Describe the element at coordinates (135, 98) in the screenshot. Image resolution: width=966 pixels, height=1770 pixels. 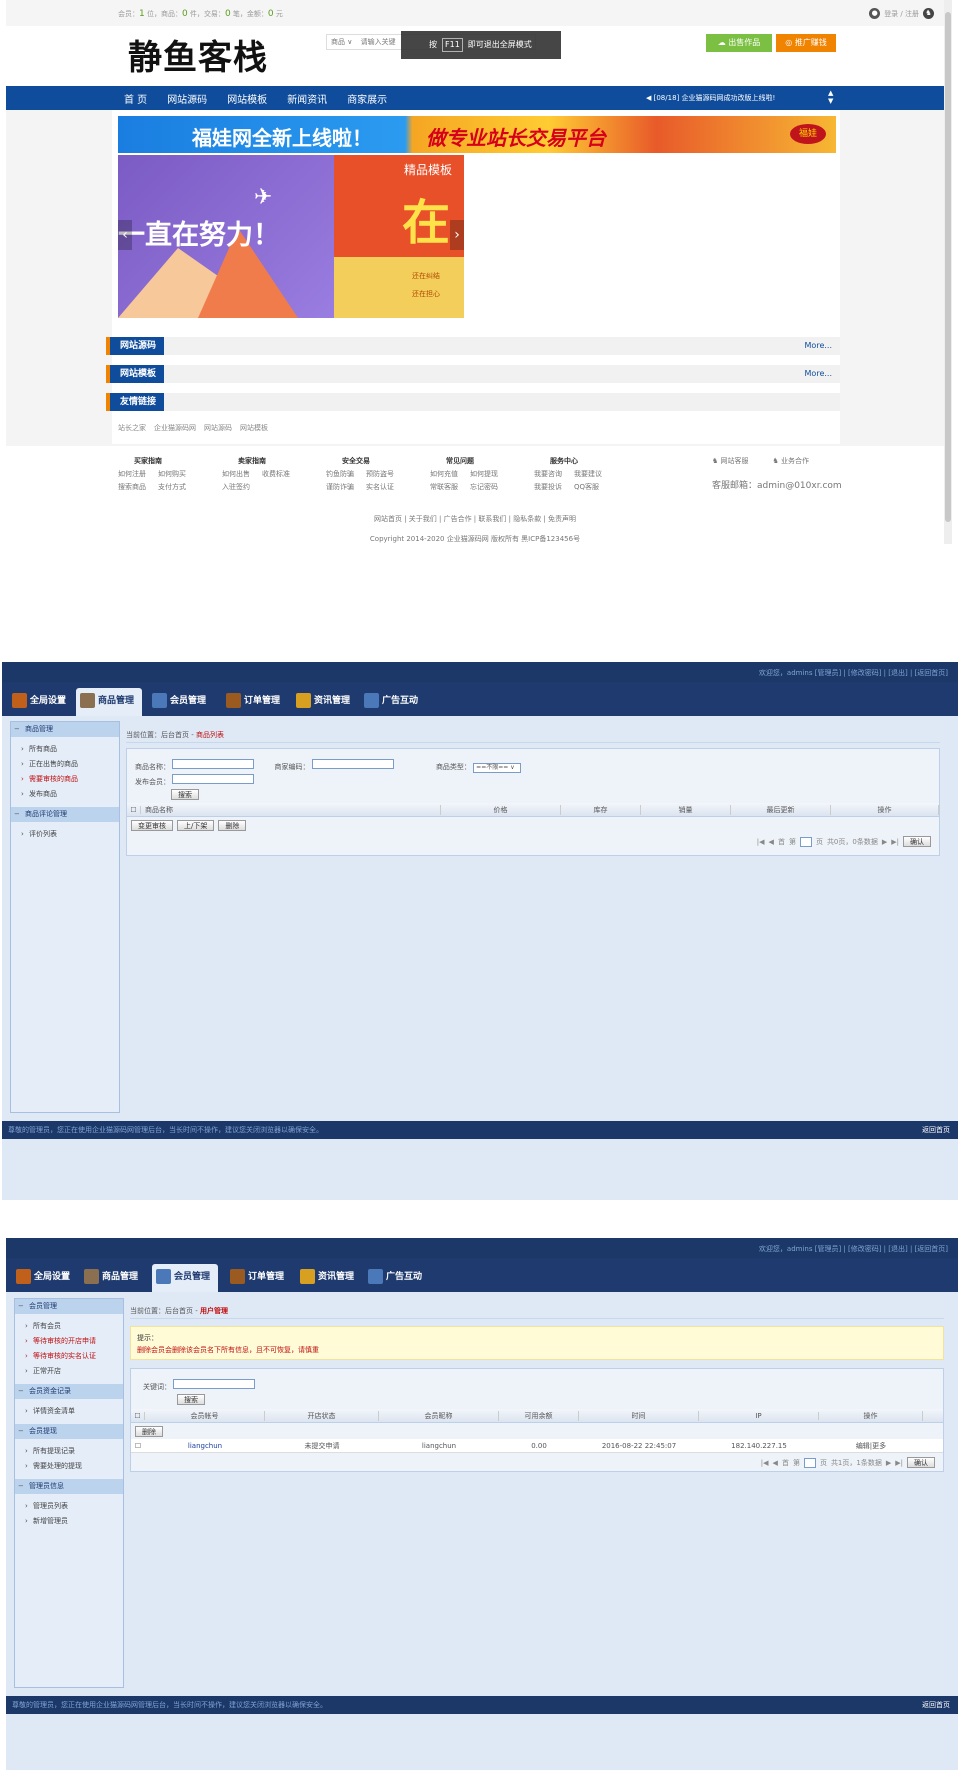
I see `nav-item: 首 页` at that location.